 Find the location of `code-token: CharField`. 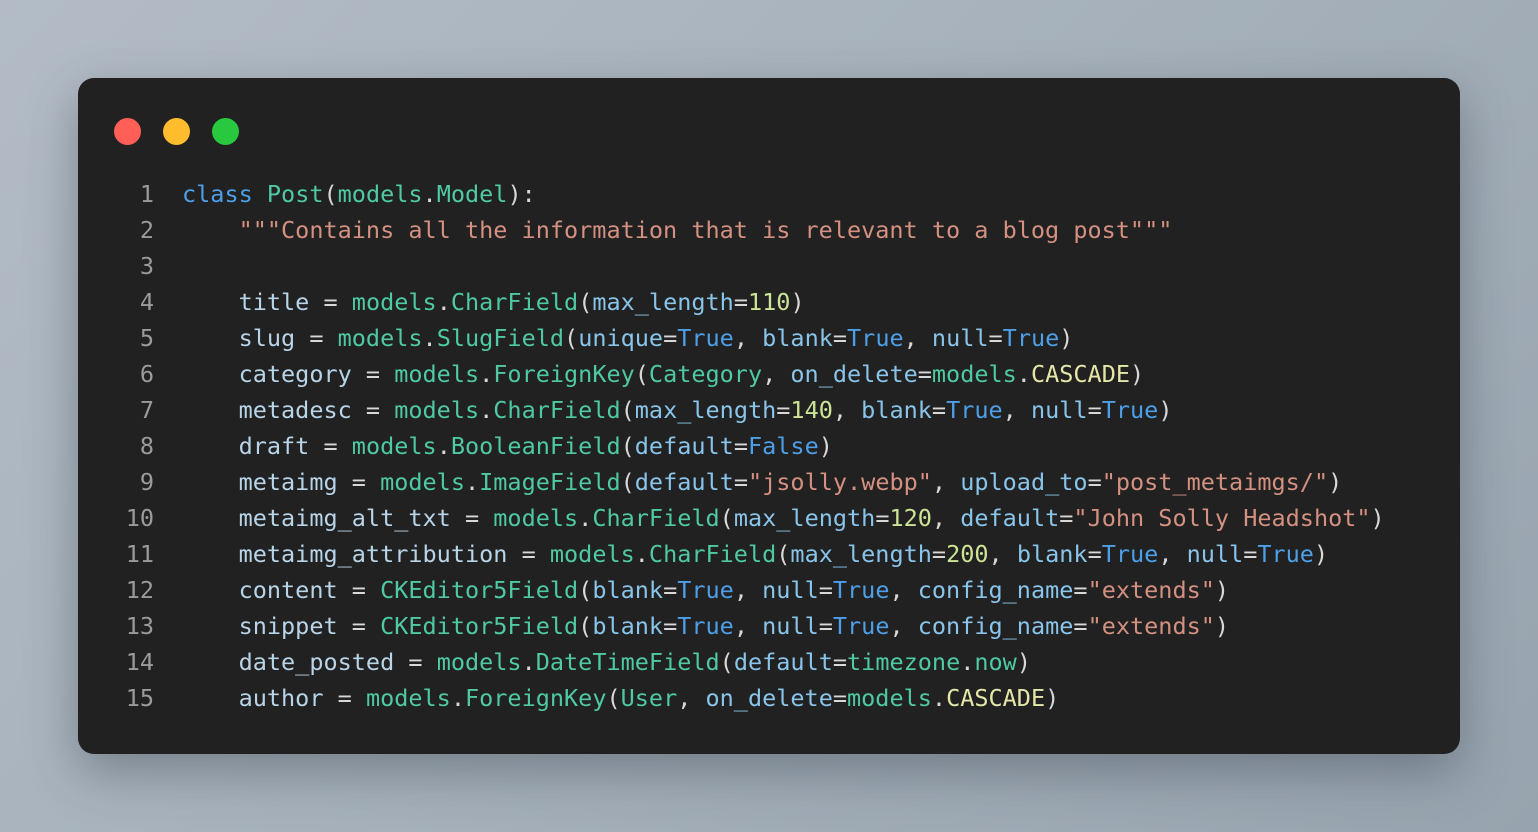

code-token: CharField is located at coordinates (656, 518).